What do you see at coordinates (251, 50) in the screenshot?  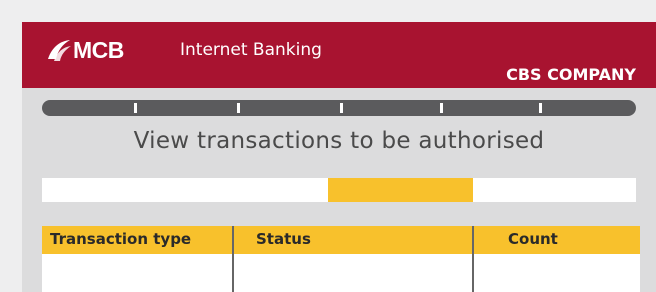 I see `app-title: Internet Banking` at bounding box center [251, 50].